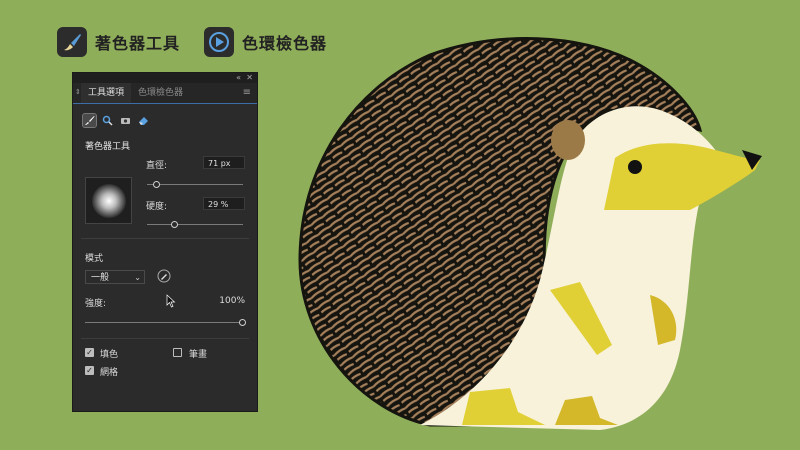 The image size is (800, 450). Describe the element at coordinates (175, 224) in the screenshot. I see `hardness-slider-thumb` at that location.